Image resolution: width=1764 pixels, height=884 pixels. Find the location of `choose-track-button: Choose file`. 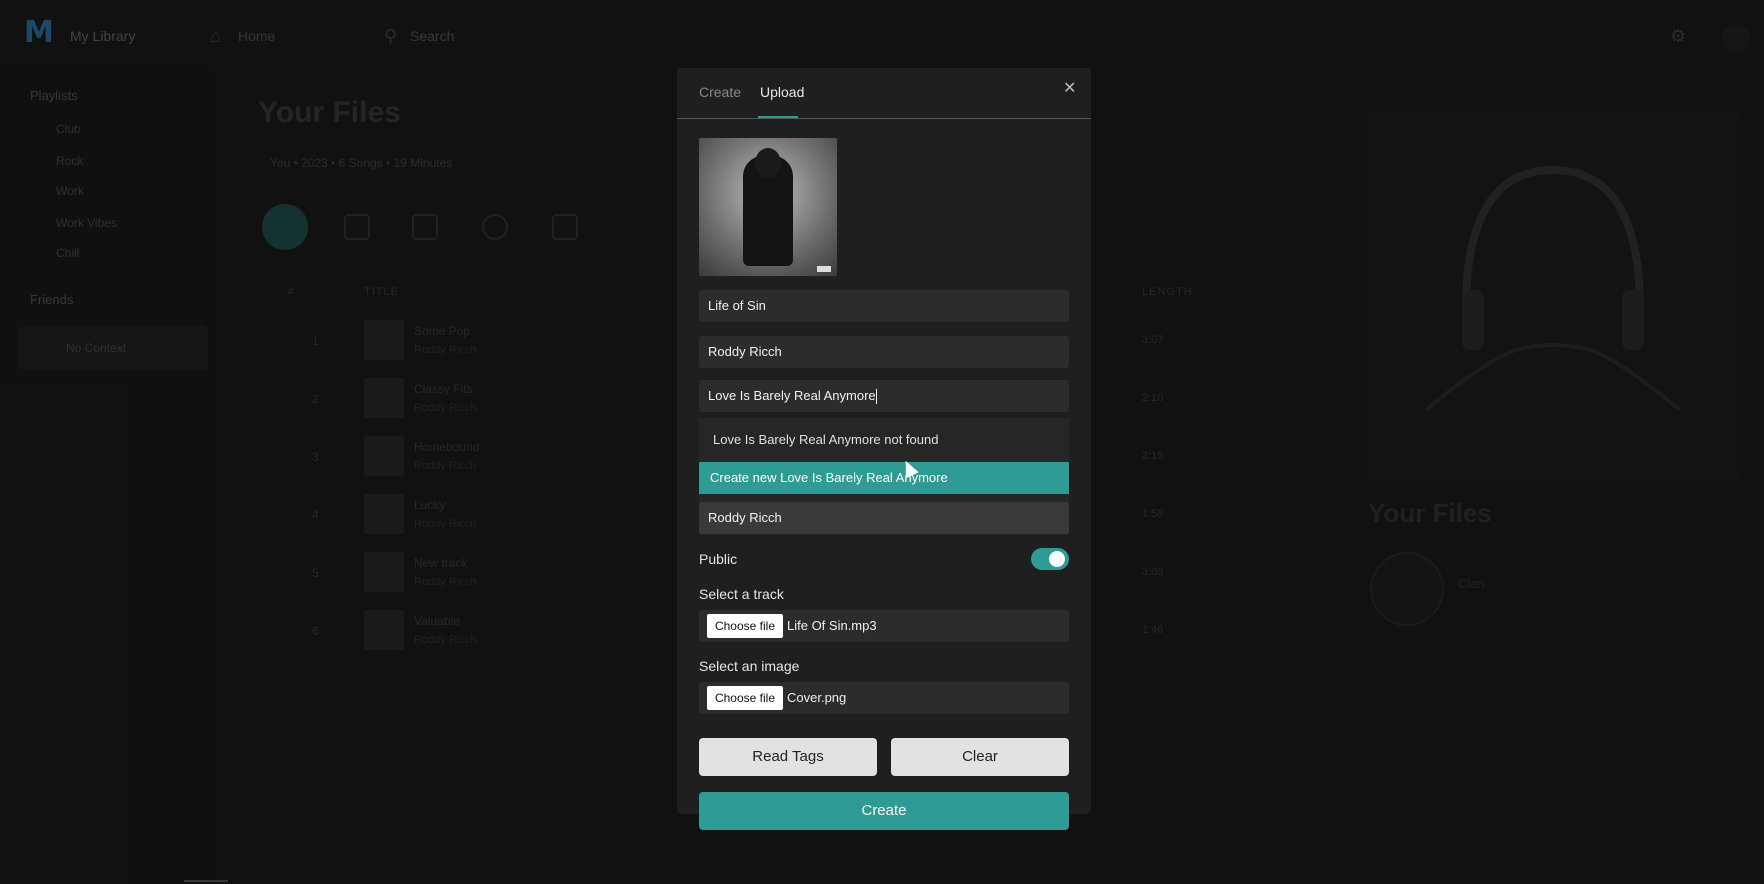

choose-track-button: Choose file is located at coordinates (745, 626).